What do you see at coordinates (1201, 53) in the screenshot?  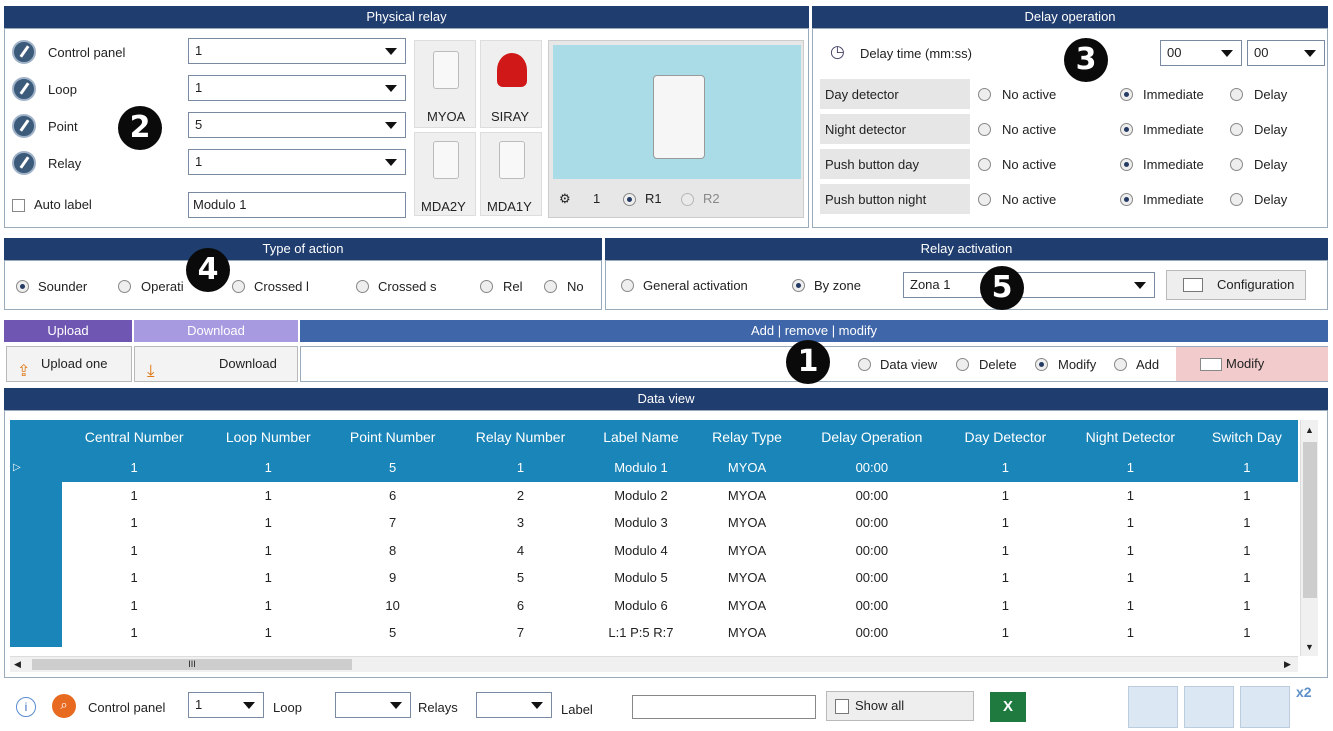 I see `delay-mm-select: 00` at bounding box center [1201, 53].